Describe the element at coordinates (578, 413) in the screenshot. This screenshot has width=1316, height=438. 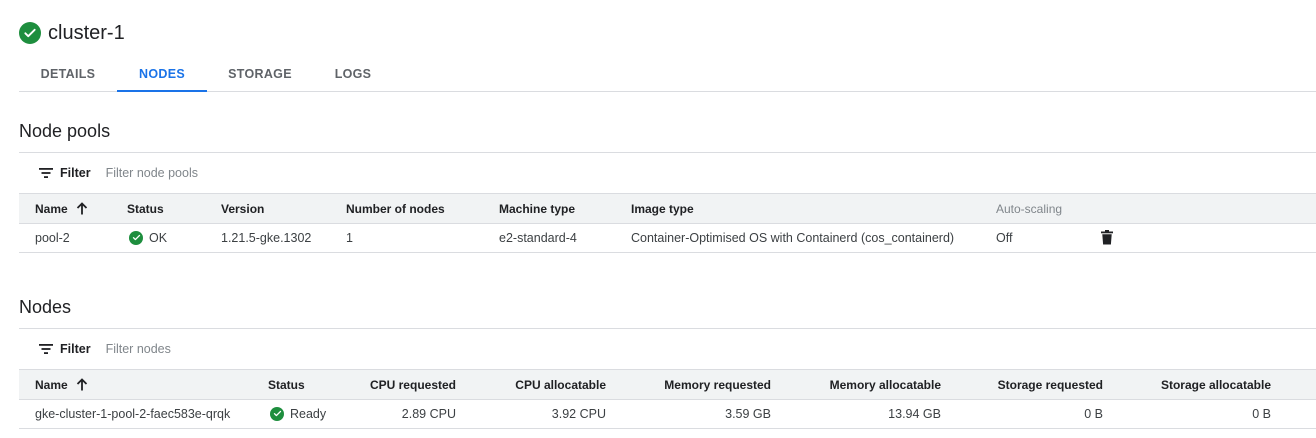
I see `node-cpu-allocatable: 3.92 CPU` at that location.